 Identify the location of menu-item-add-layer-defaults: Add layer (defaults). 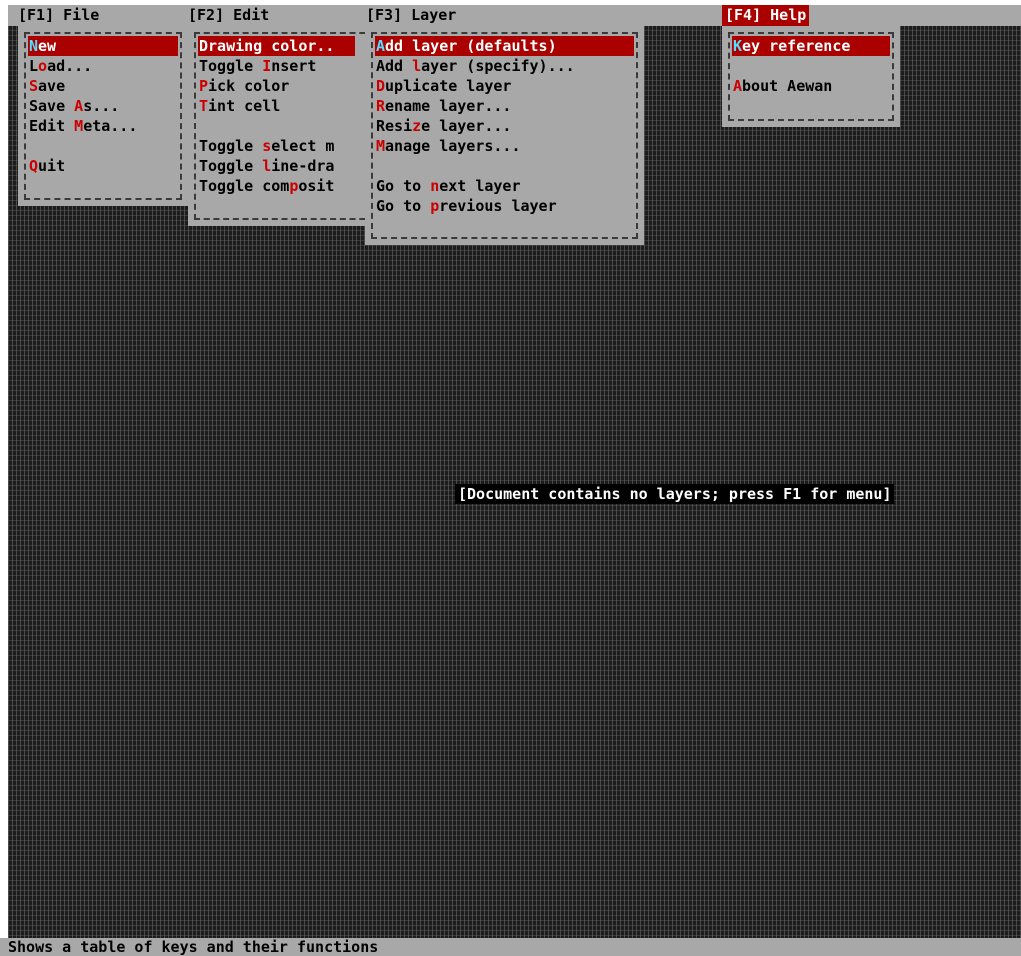
(504, 46).